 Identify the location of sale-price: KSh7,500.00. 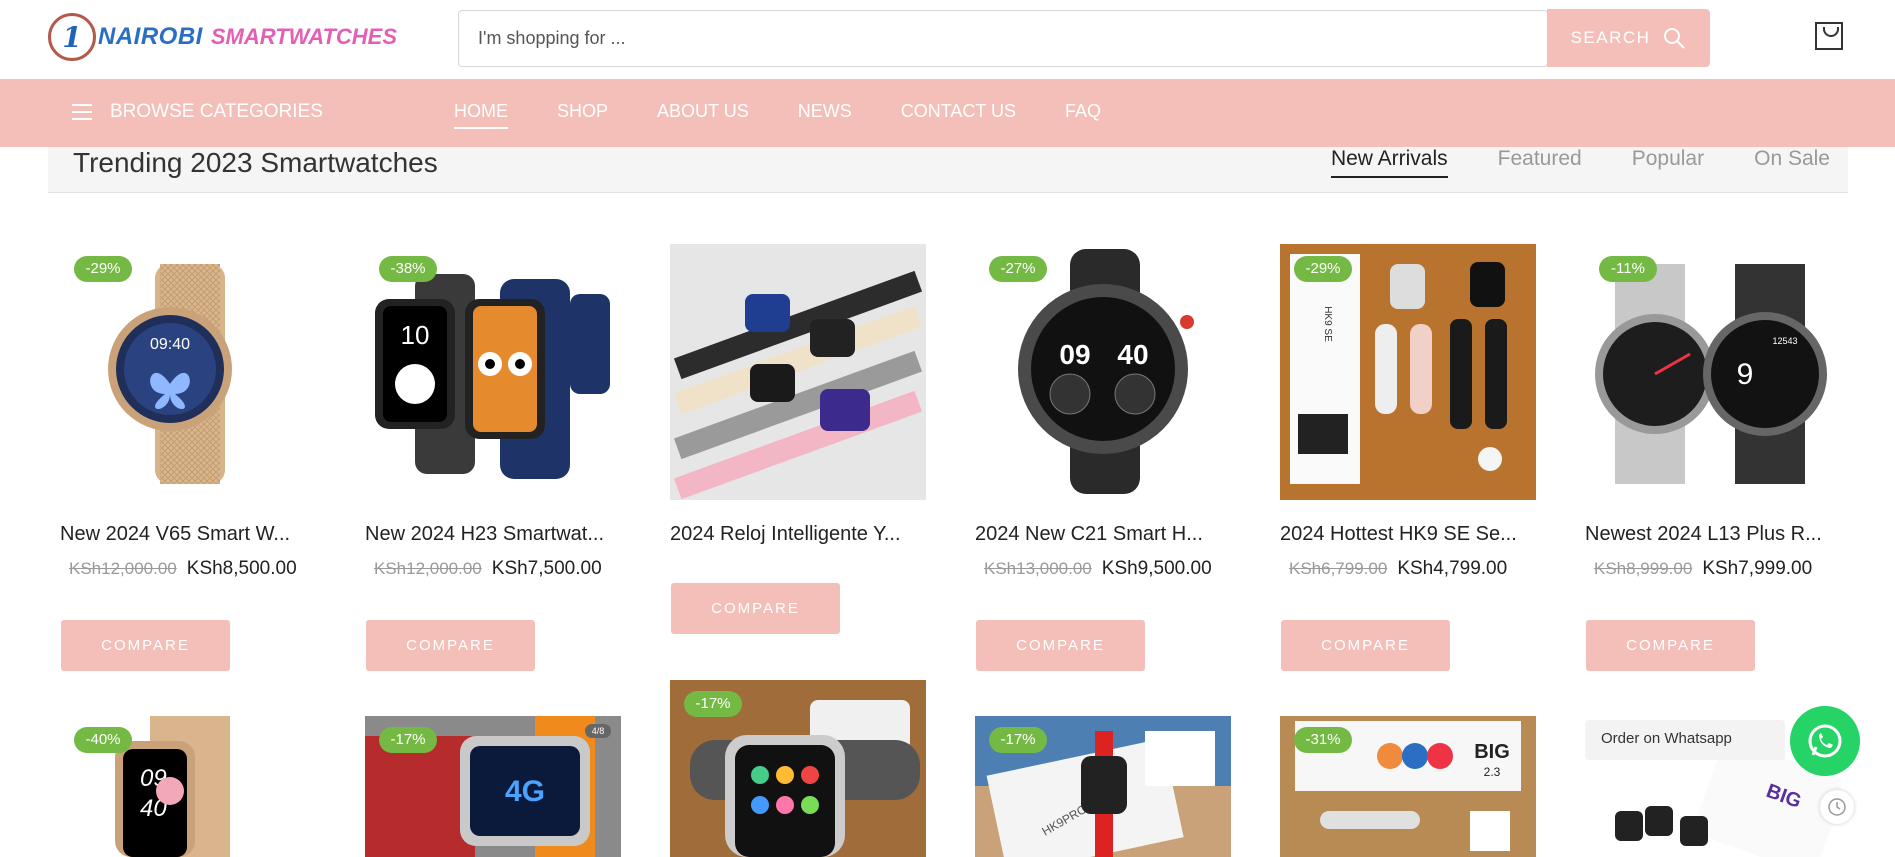
(546, 568).